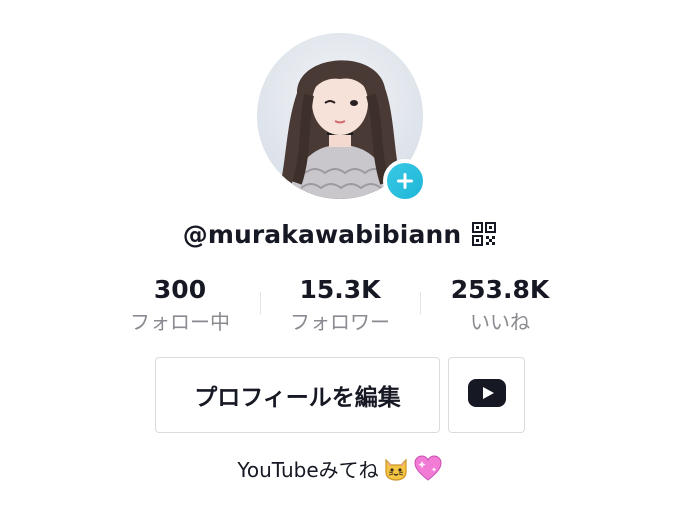 The width and height of the screenshot is (680, 505). I want to click on stat-likes-label: いいね, so click(500, 322).